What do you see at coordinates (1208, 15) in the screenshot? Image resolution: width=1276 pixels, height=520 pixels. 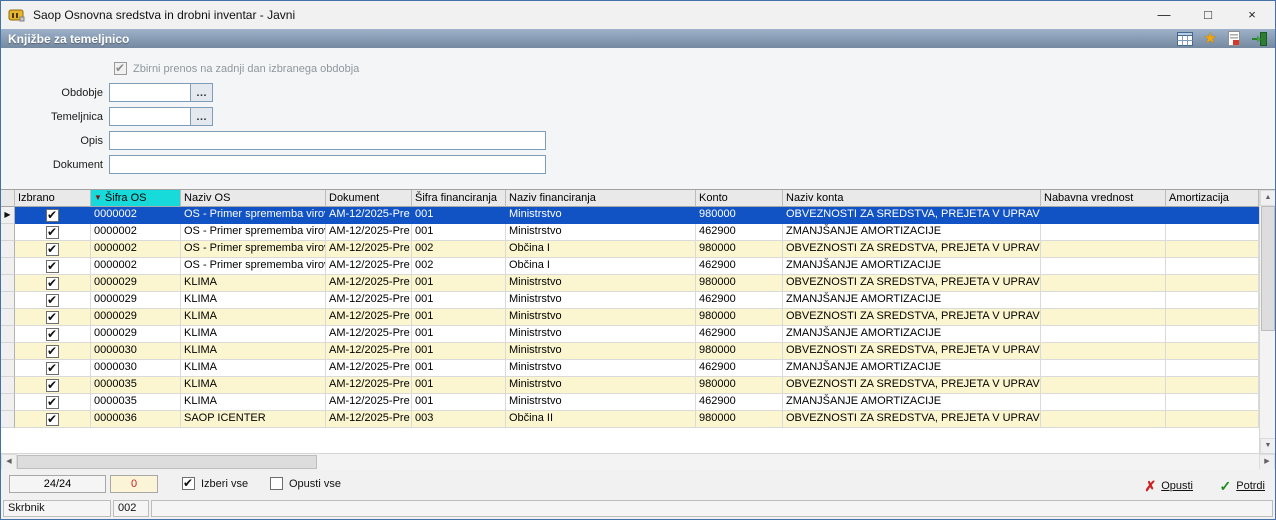 I see `maximize-icon: □` at bounding box center [1208, 15].